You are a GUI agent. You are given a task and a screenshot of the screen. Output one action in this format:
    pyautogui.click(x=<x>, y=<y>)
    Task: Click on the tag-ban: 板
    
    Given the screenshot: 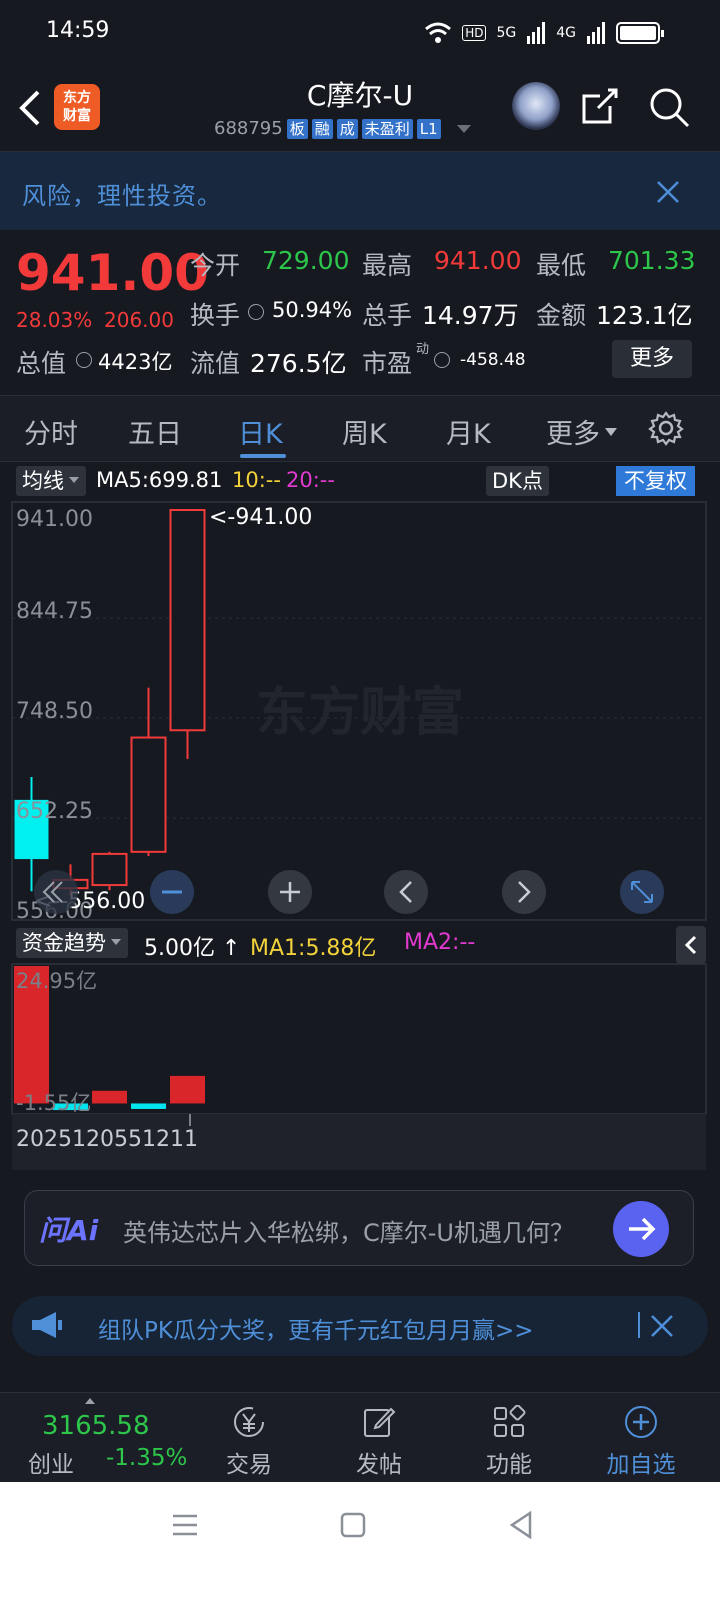 What is the action you would take?
    pyautogui.click(x=297, y=128)
    